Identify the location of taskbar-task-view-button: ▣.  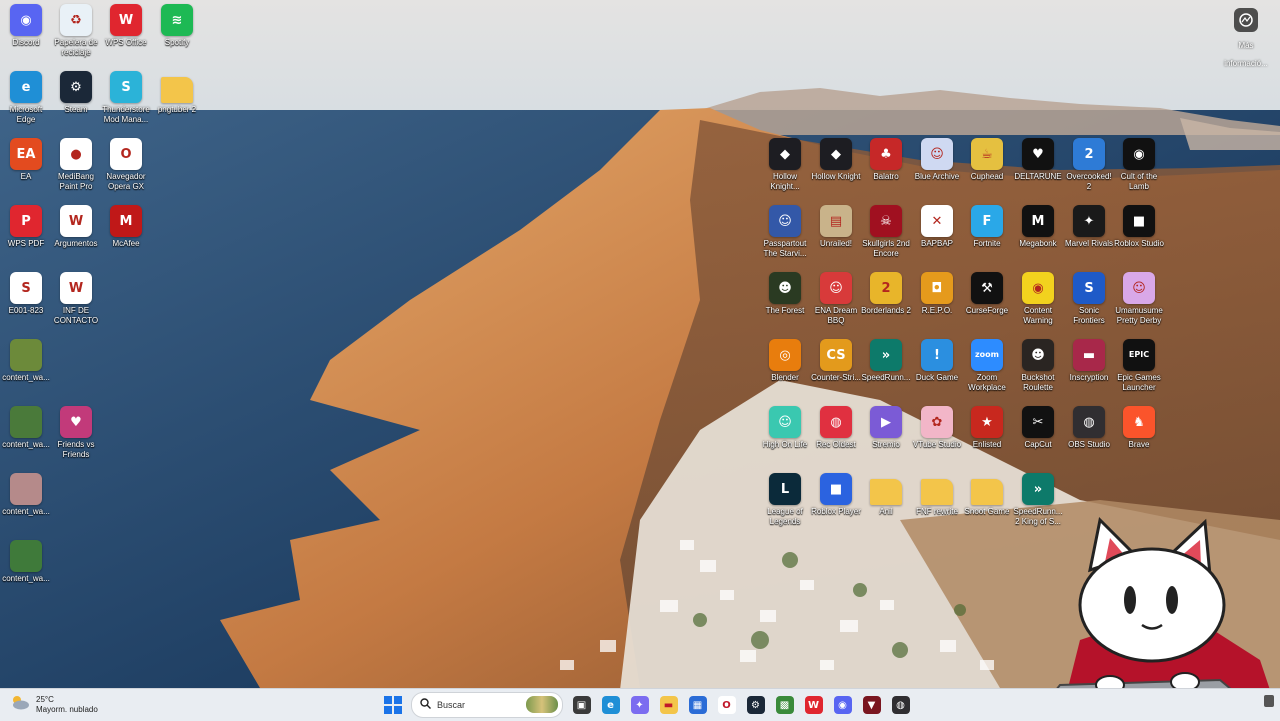
(582, 705).